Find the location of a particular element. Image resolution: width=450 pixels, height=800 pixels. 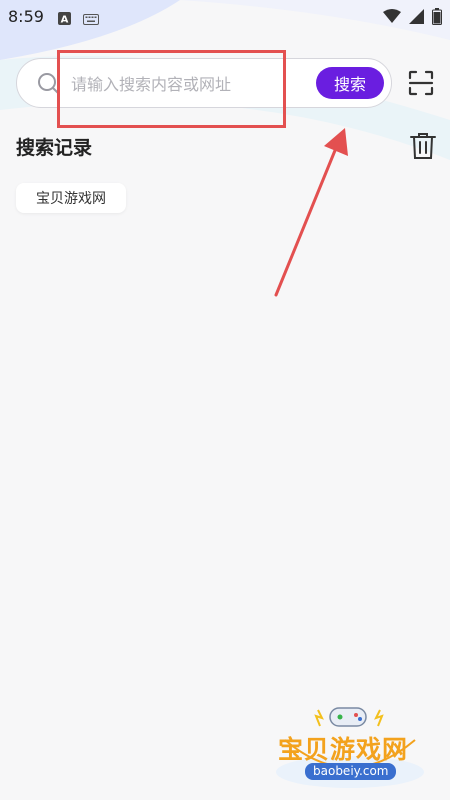

battery-icon is located at coordinates (437, 18).